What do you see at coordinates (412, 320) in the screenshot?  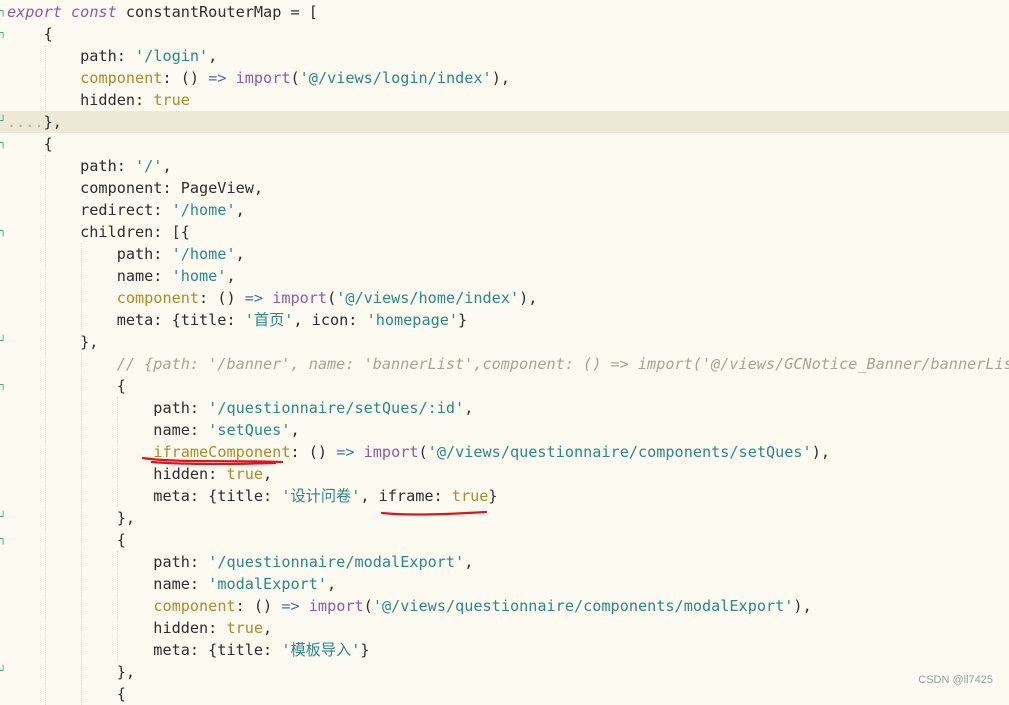 I see `code-token: 'homepage'` at bounding box center [412, 320].